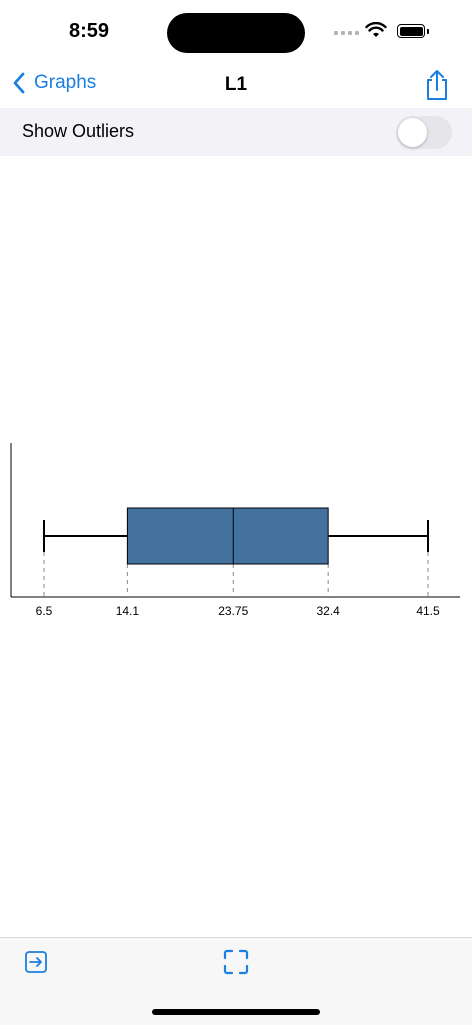 This screenshot has height=1025, width=472. Describe the element at coordinates (428, 611) in the screenshot. I see `tick-label-max: 41.5` at that location.